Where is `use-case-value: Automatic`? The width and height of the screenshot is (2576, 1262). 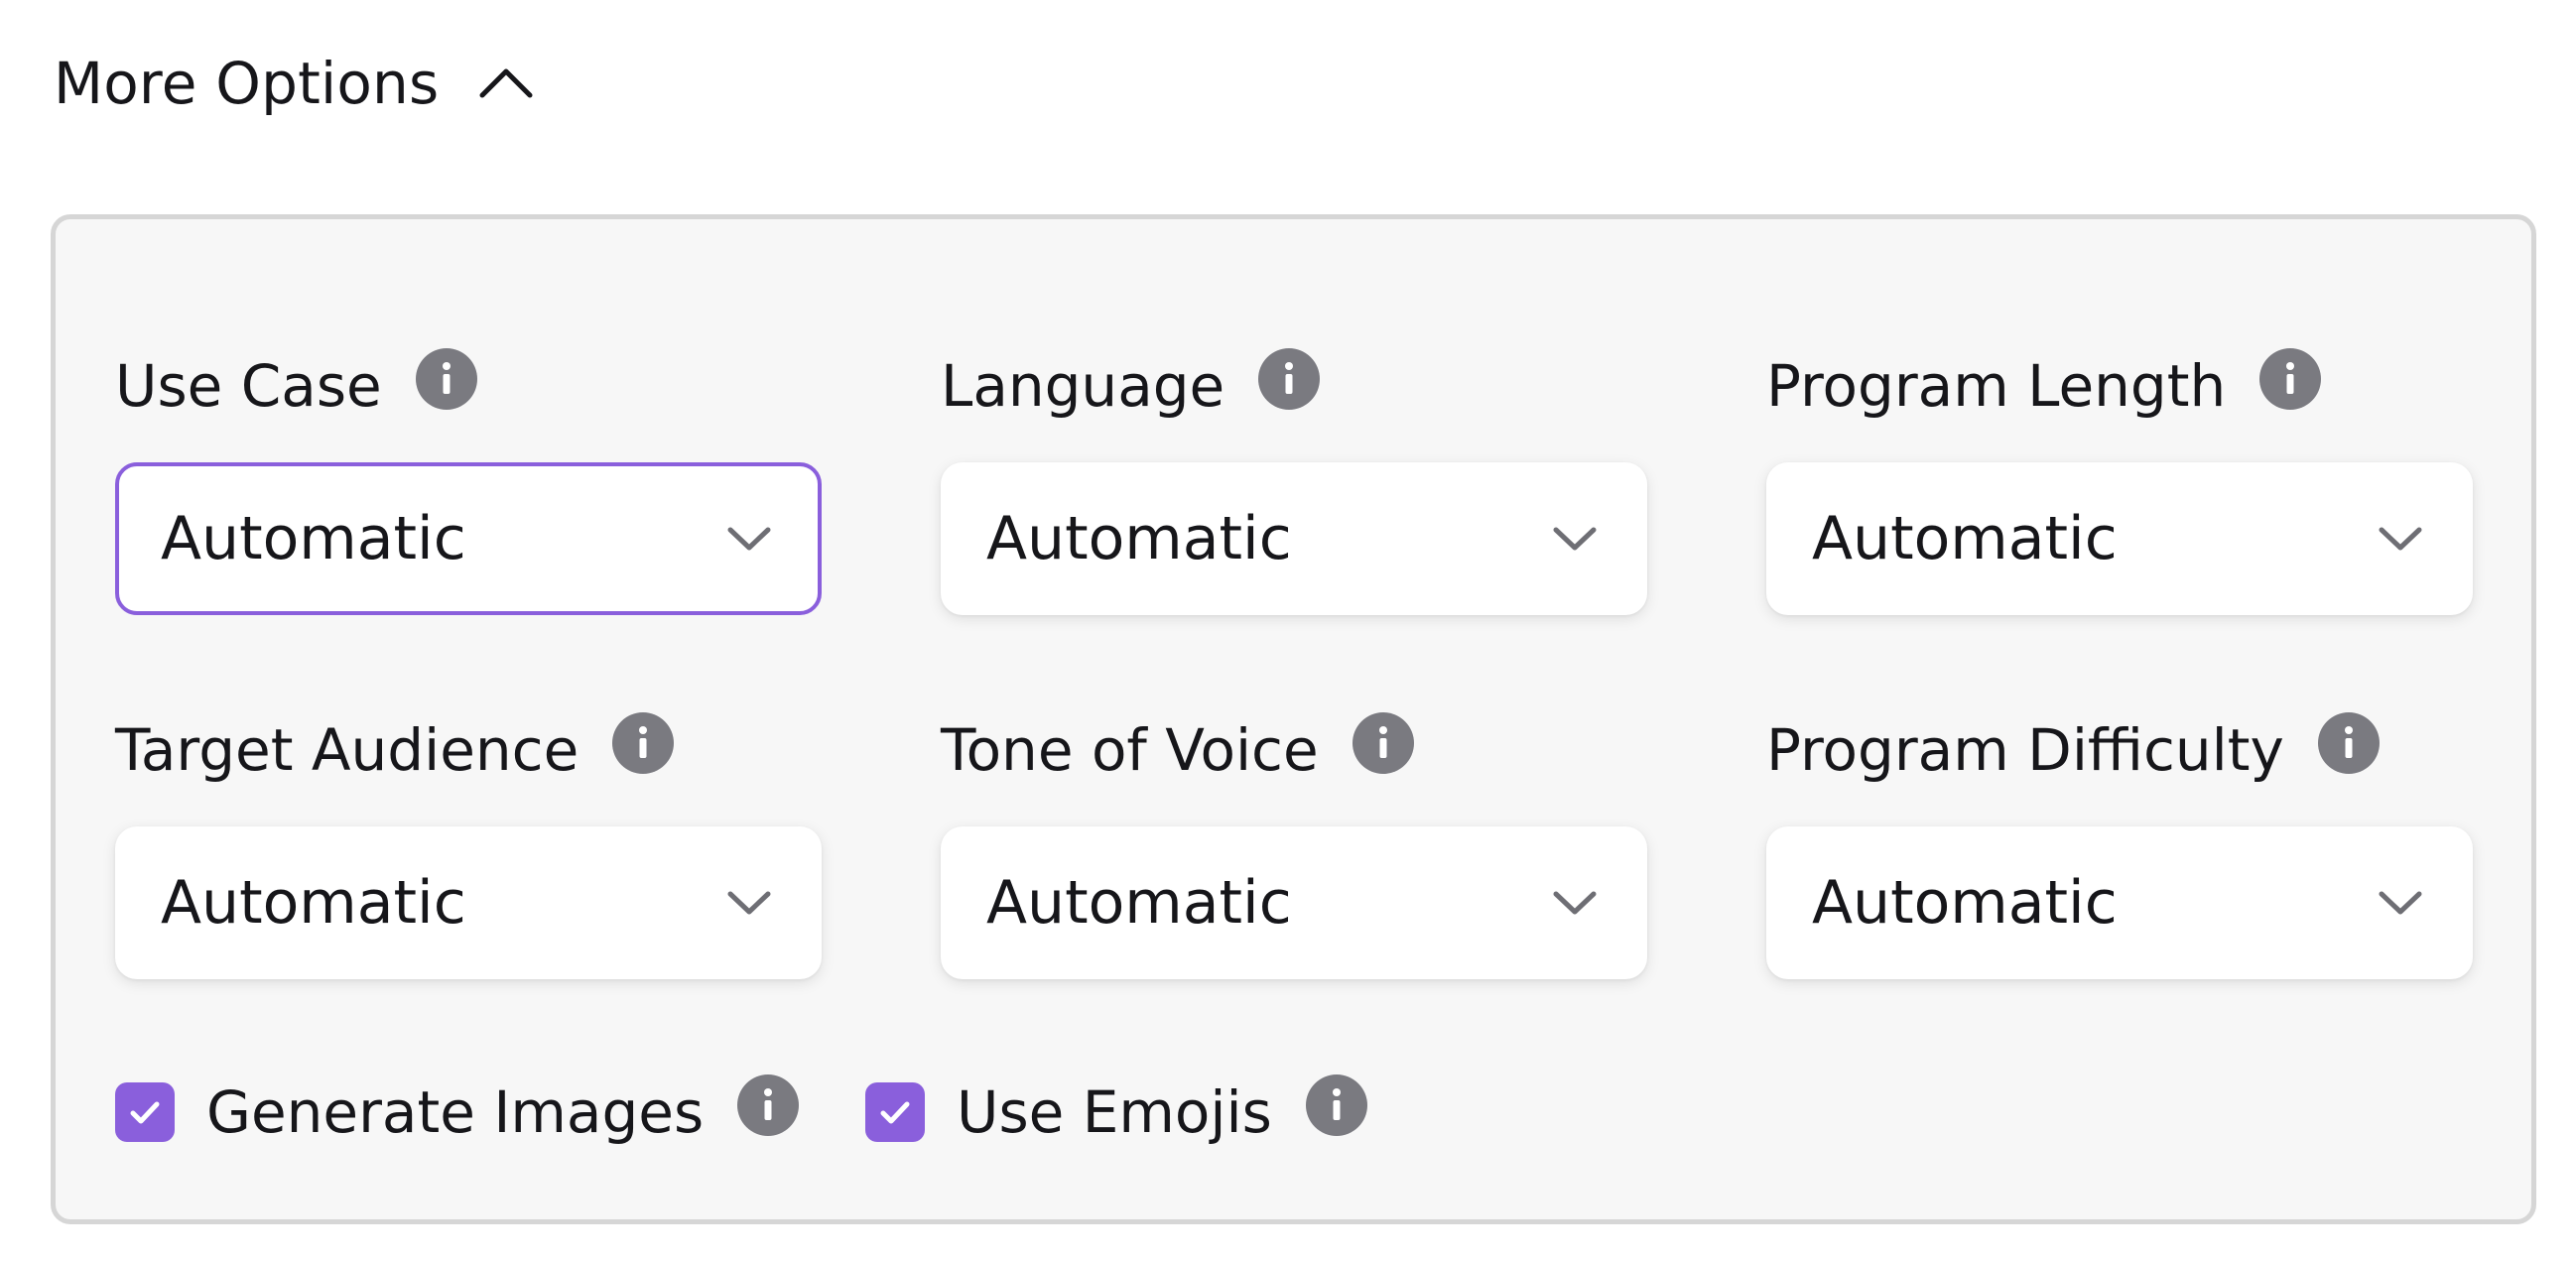 use-case-value: Automatic is located at coordinates (313, 538).